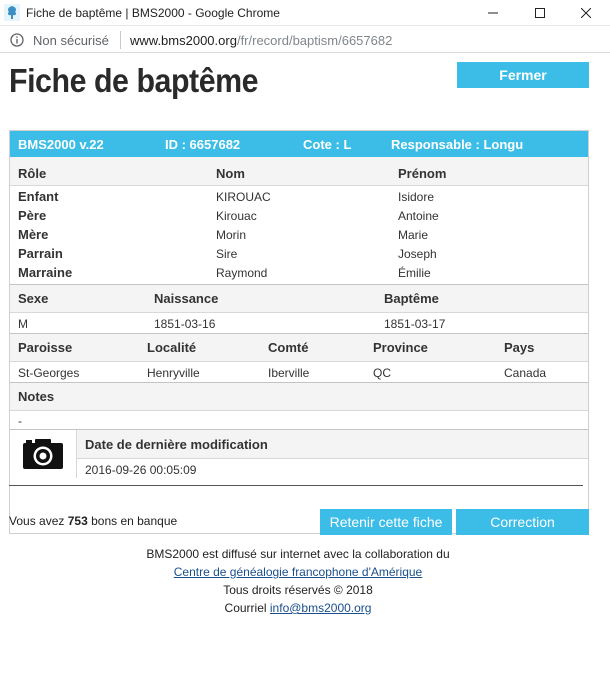  Describe the element at coordinates (172, 347) in the screenshot. I see `col-localite: Localité` at that location.